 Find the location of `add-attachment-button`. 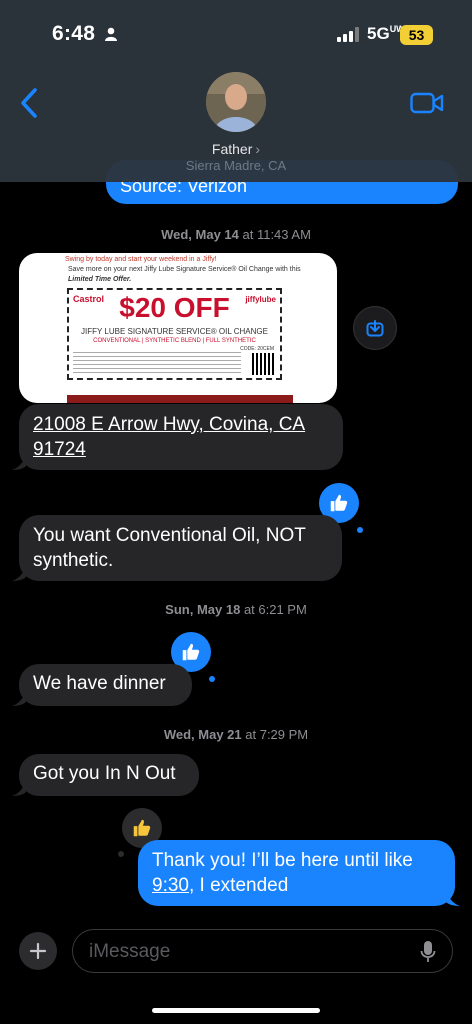

add-attachment-button is located at coordinates (38, 951).